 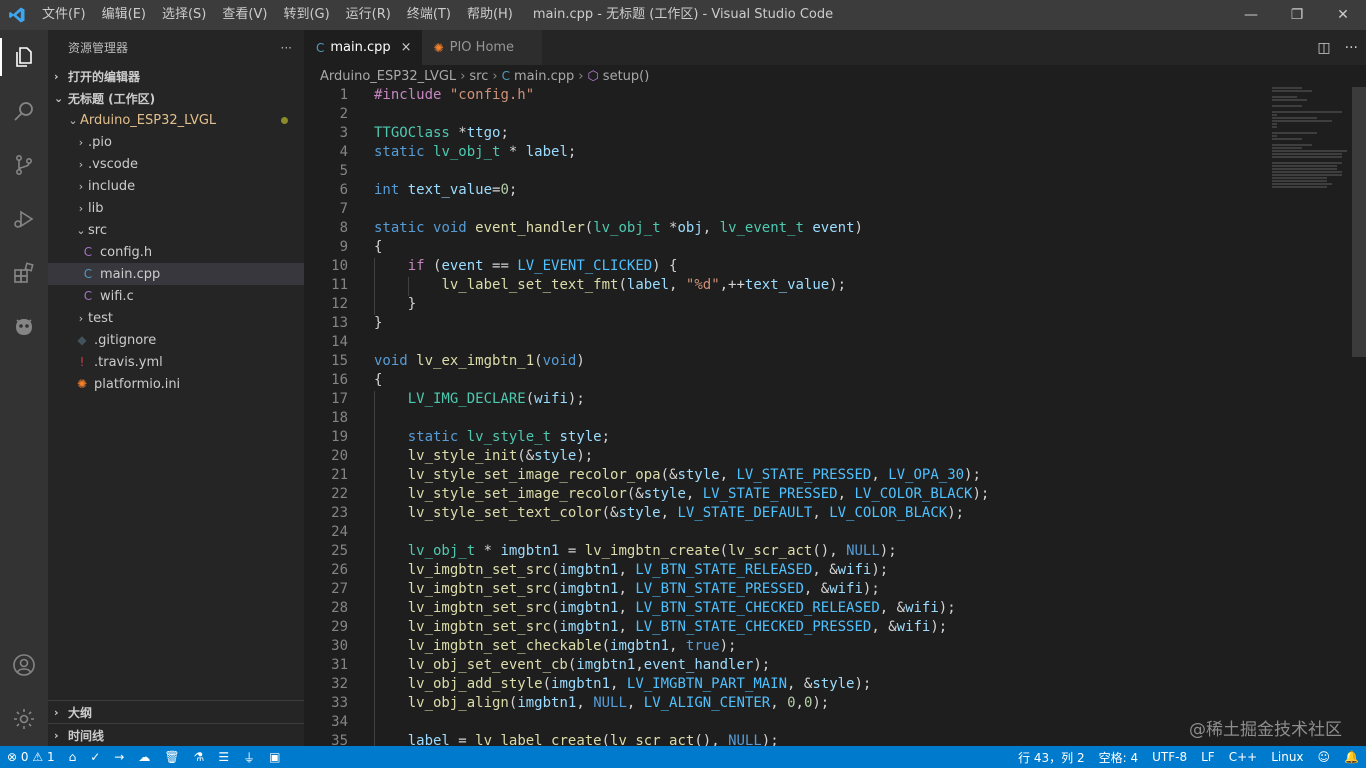 I want to click on pio-tasks-icon: ☰, so click(x=223, y=757).